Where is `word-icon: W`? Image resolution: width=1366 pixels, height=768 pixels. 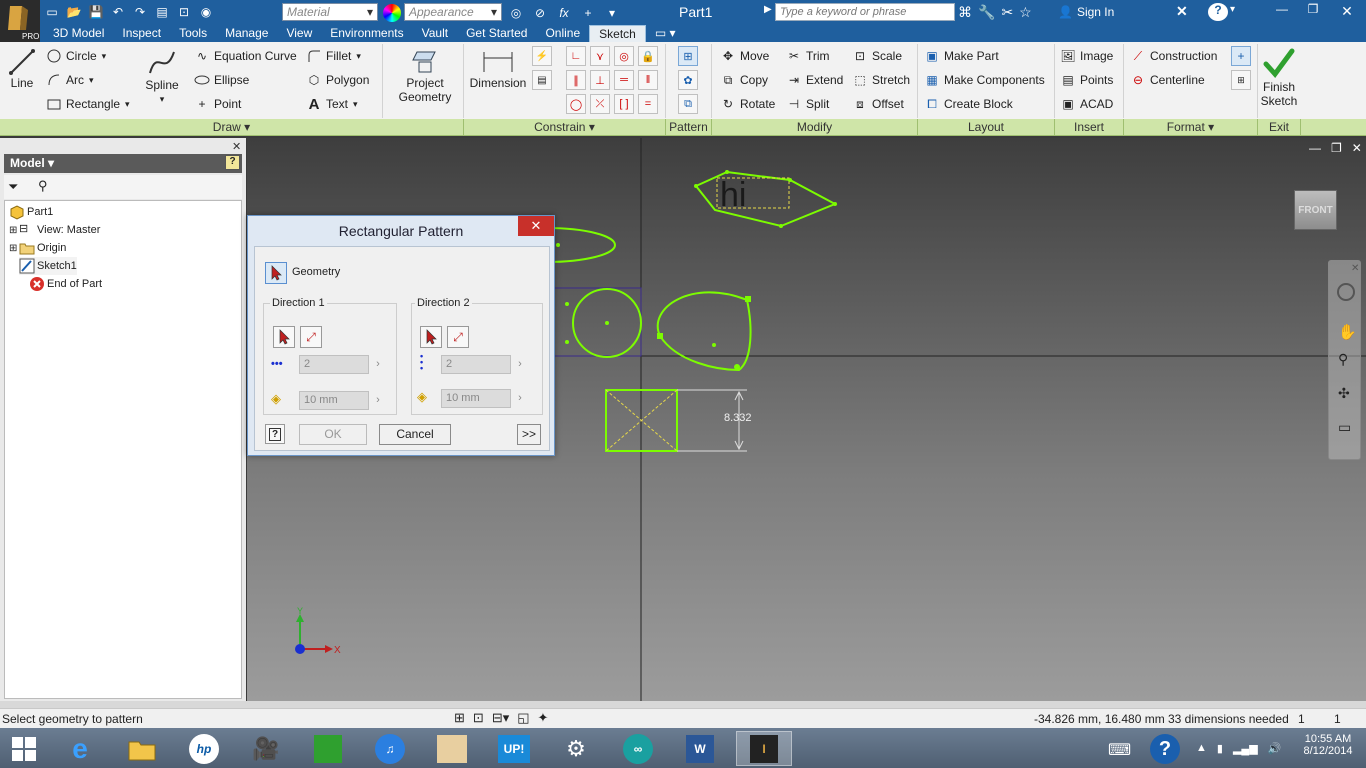
word-icon: W is located at coordinates (700, 748).